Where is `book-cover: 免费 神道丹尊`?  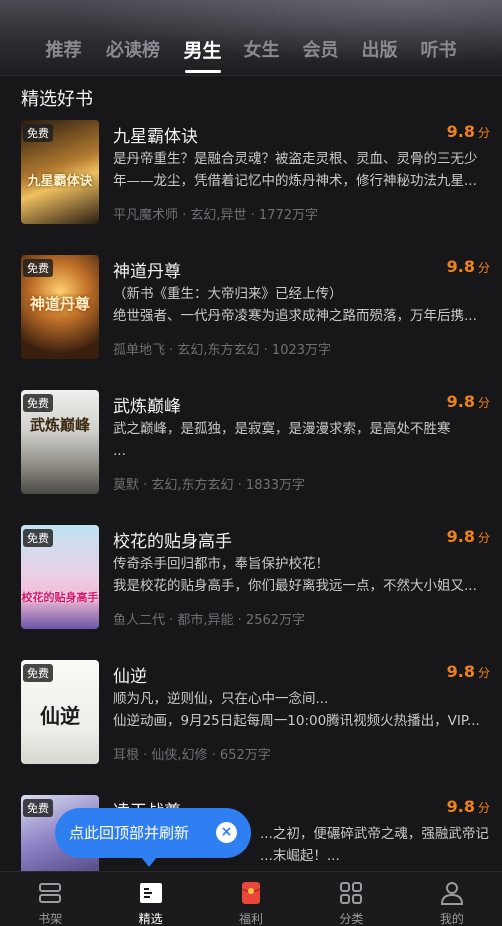
book-cover: 免费 神道丹尊 is located at coordinates (60, 307).